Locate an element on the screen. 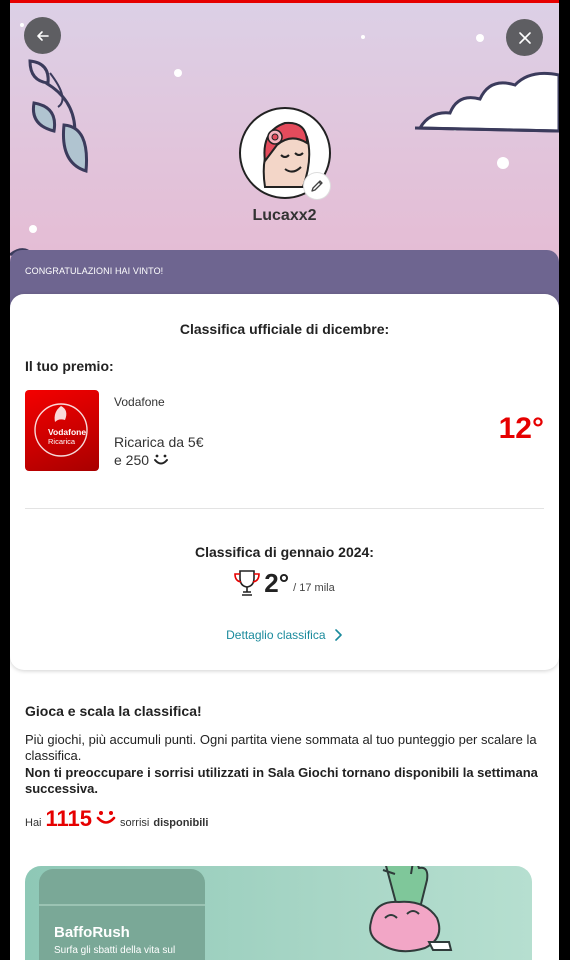 The image size is (570, 960). trophy-icon is located at coordinates (247, 583).